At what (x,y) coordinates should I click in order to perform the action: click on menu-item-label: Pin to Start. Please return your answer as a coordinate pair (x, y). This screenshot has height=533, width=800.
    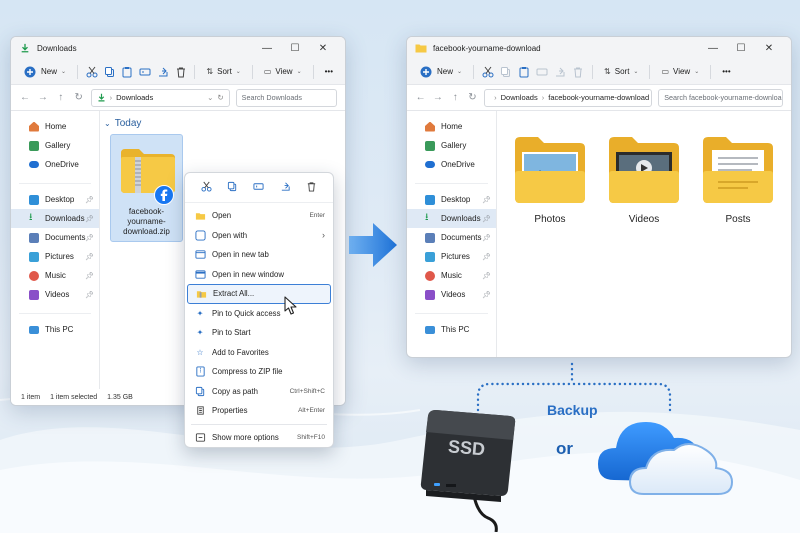
    Looking at the image, I should click on (231, 333).